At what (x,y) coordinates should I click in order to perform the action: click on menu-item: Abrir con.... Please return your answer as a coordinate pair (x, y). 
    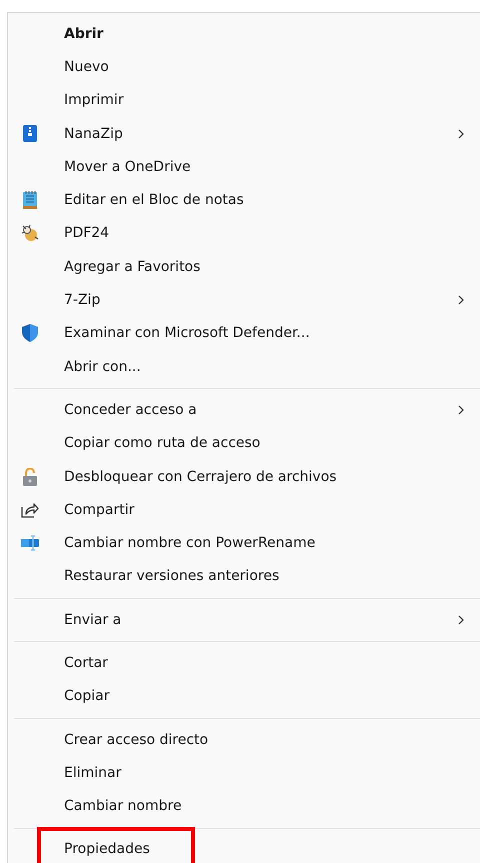
    Looking at the image, I should click on (244, 367).